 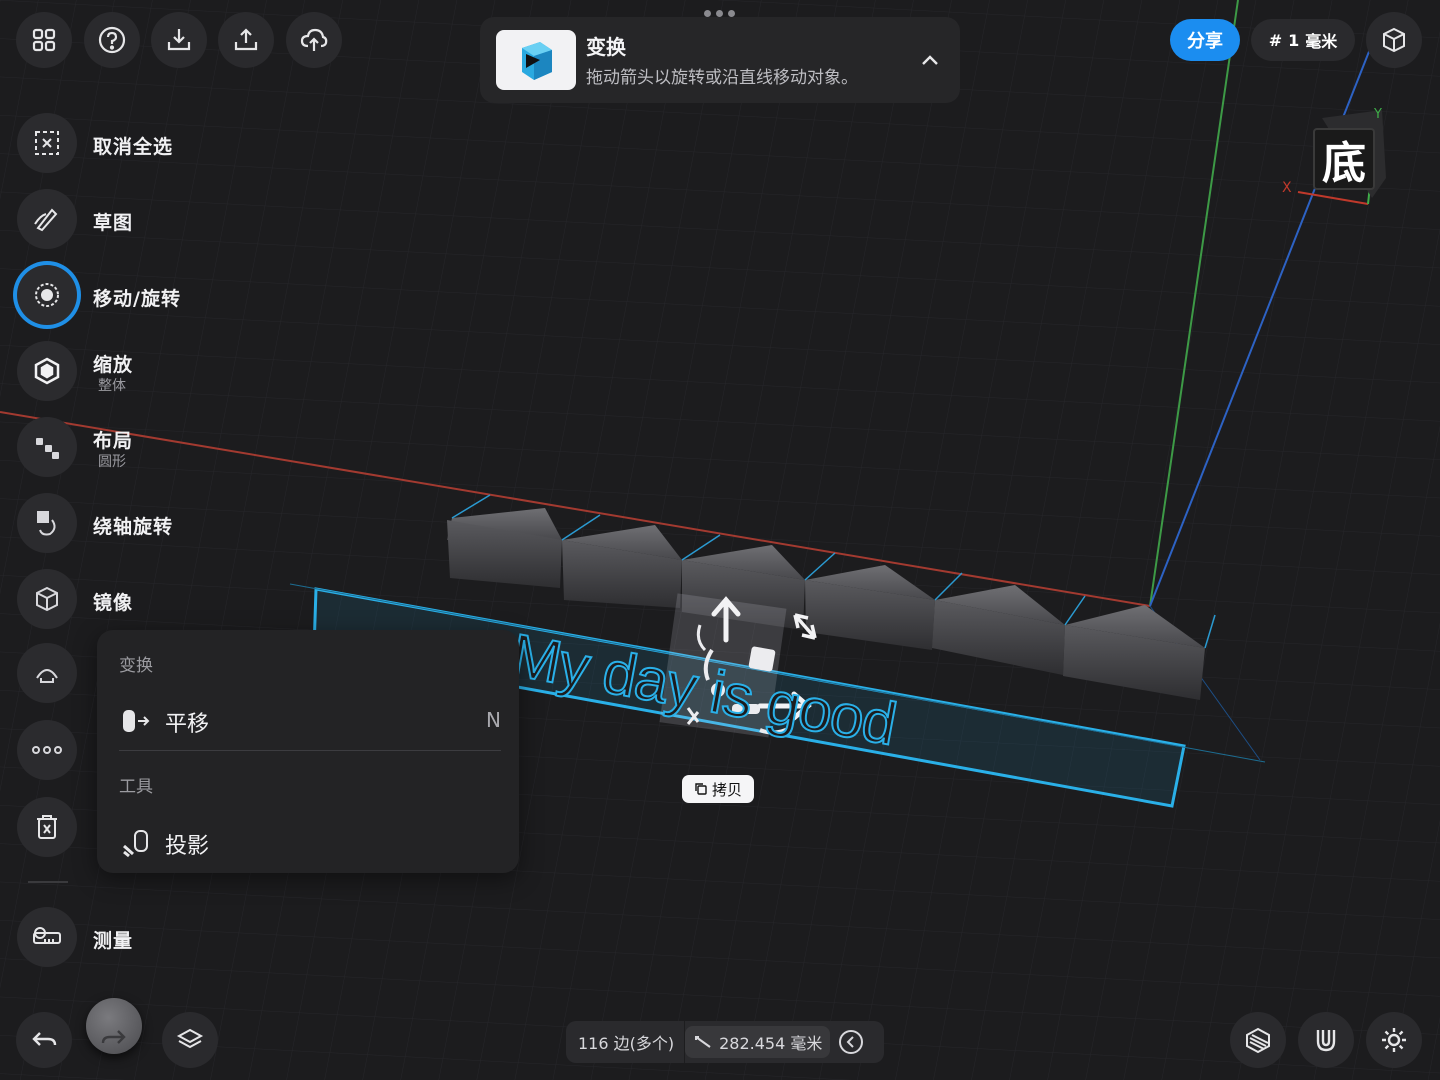 What do you see at coordinates (771, 1043) in the screenshot?
I see `length-value: 282.454 毫米` at bounding box center [771, 1043].